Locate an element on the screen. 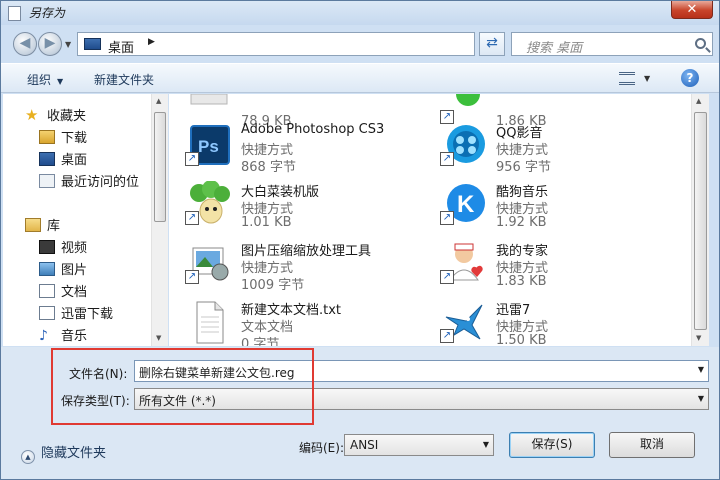 The width and height of the screenshot is (720, 480). sidebar-item-label: 音乐 is located at coordinates (74, 336).